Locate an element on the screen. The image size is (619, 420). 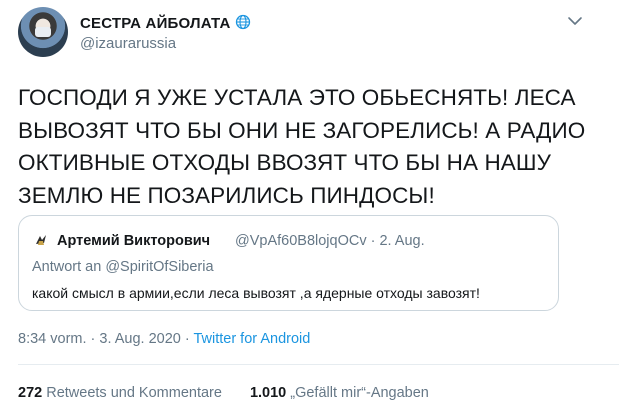
quoted-author-avatar is located at coordinates (41, 240).